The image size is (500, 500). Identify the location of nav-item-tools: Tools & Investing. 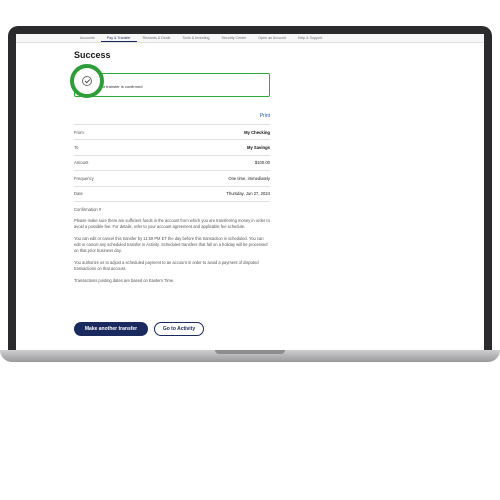
(195, 38).